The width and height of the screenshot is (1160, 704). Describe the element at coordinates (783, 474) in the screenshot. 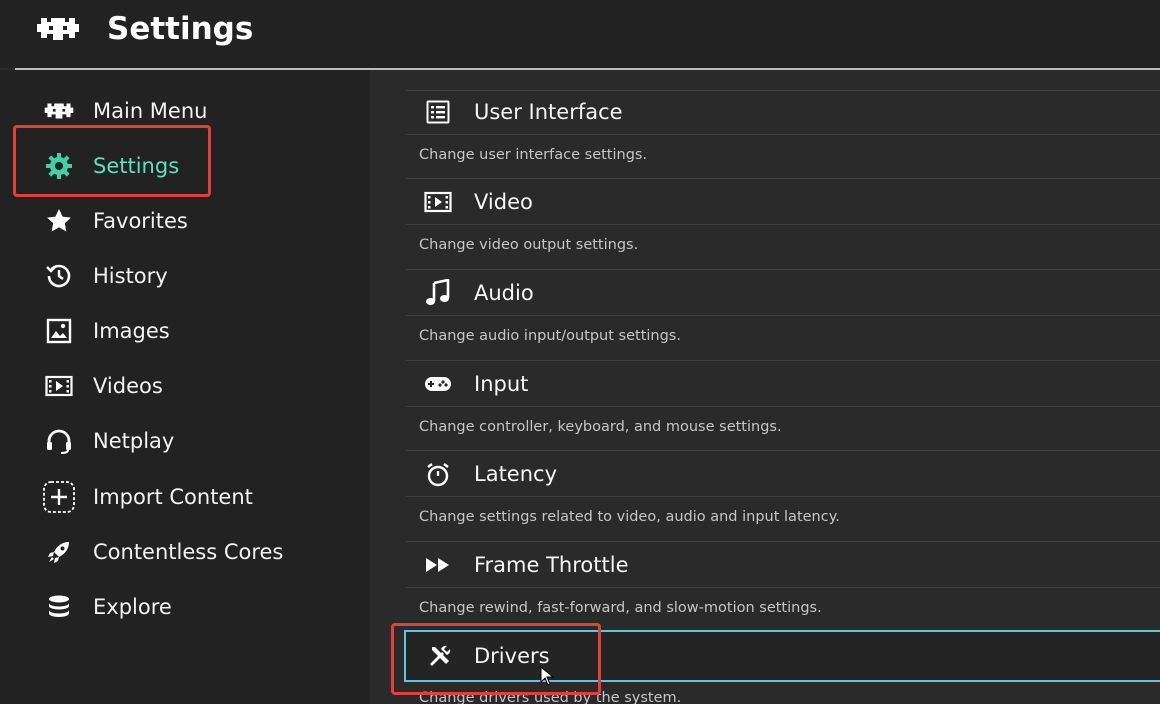

I see `entry-latency: Latency` at that location.